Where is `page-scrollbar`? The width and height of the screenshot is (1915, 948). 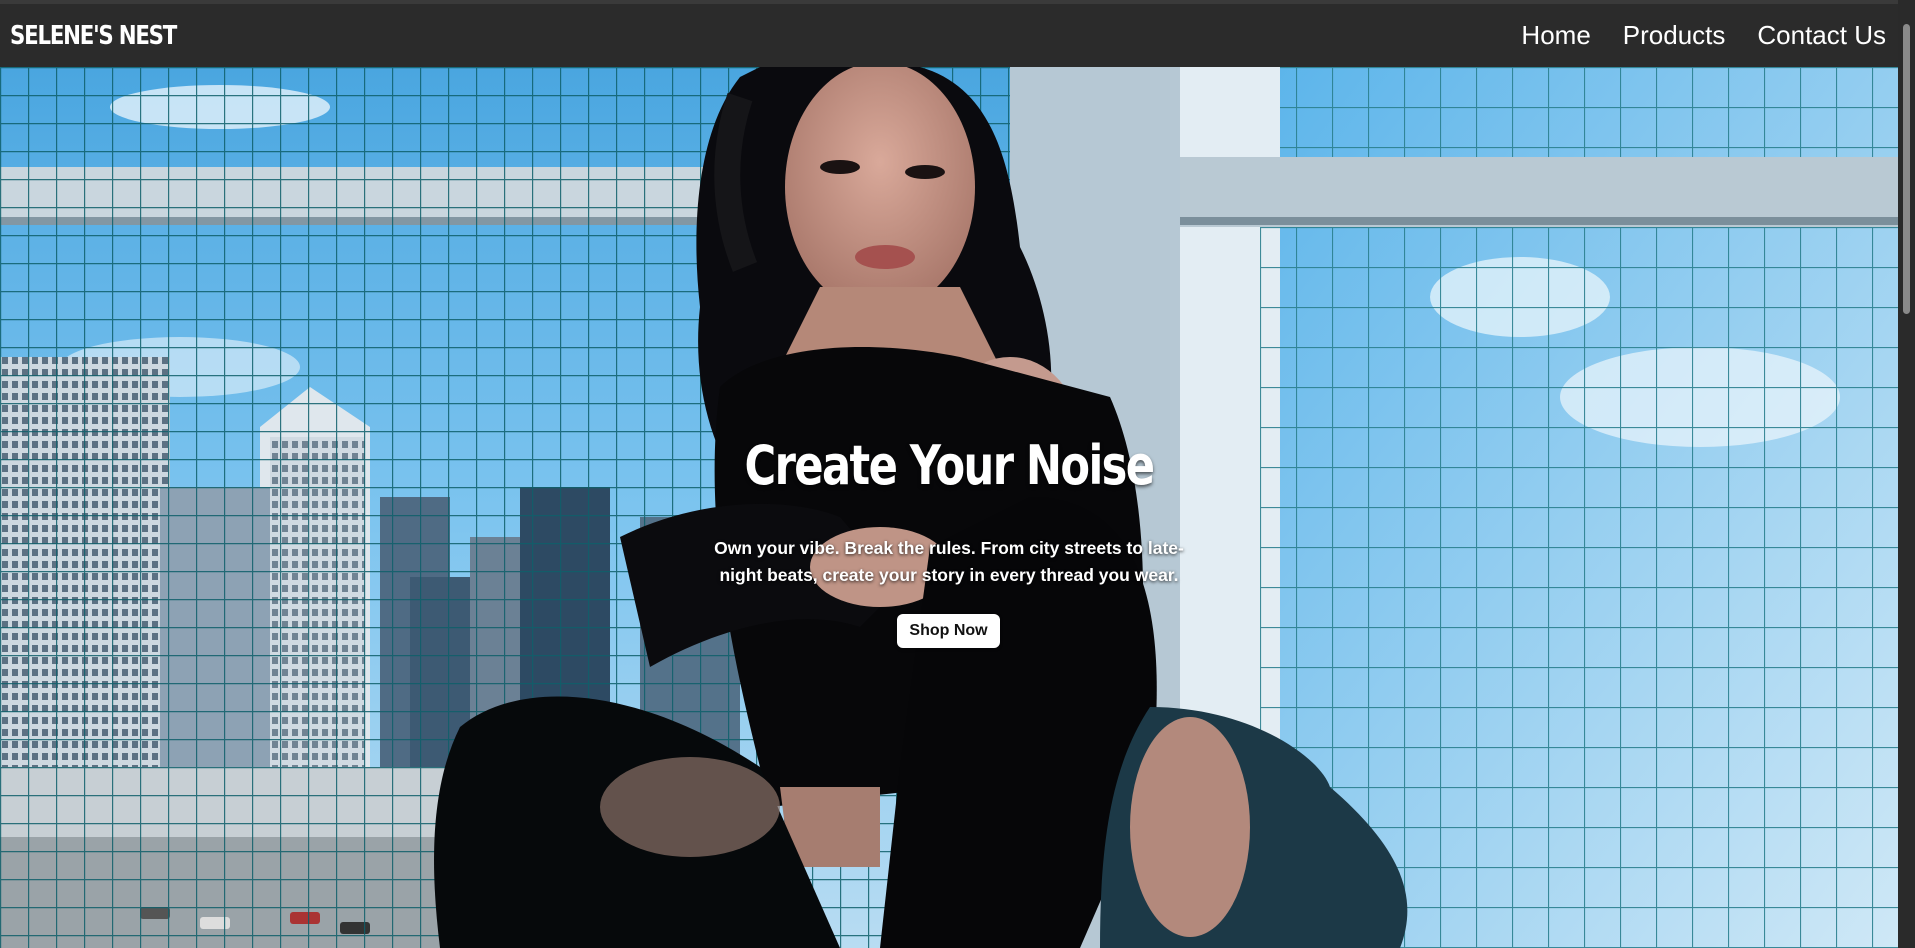
page-scrollbar is located at coordinates (1906, 474).